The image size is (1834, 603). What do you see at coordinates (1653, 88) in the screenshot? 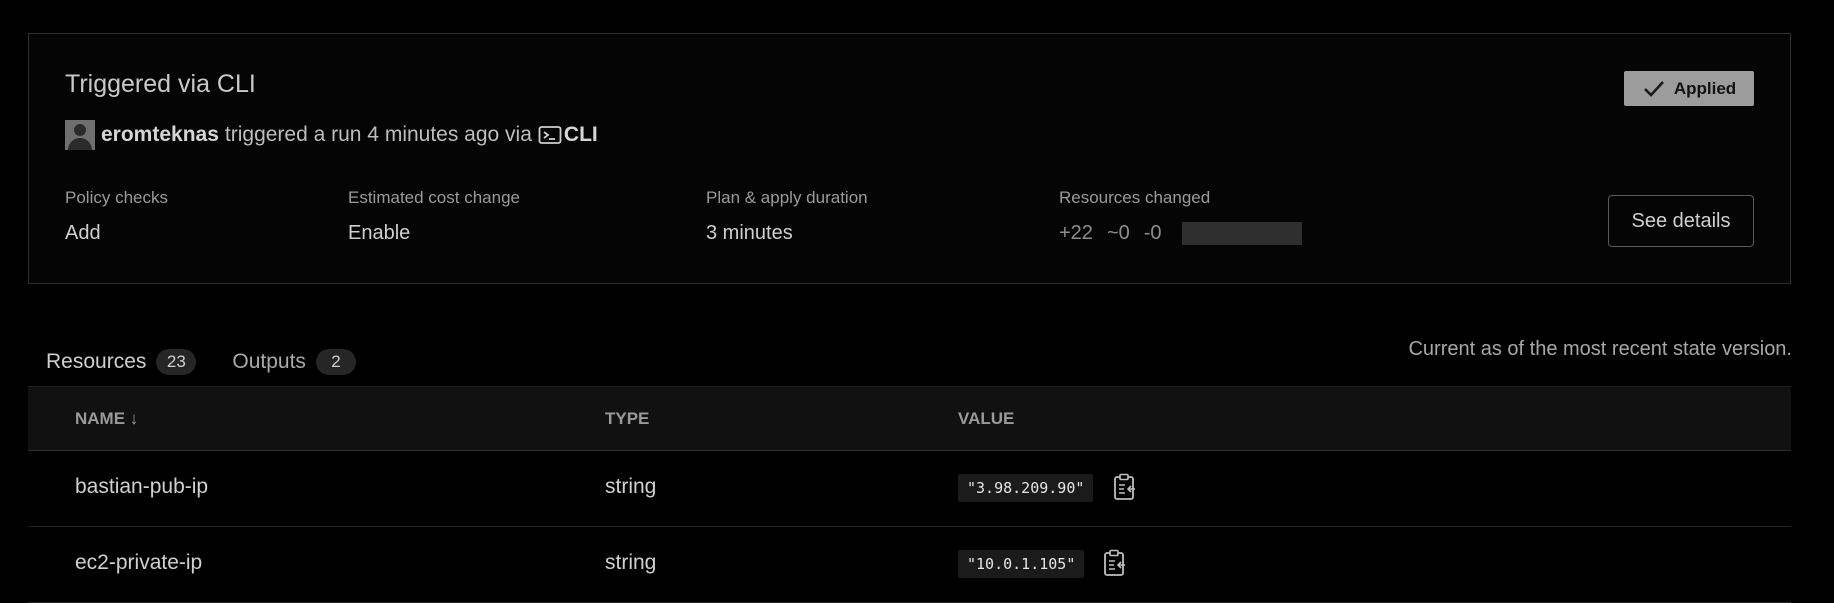
I see `check-icon` at bounding box center [1653, 88].